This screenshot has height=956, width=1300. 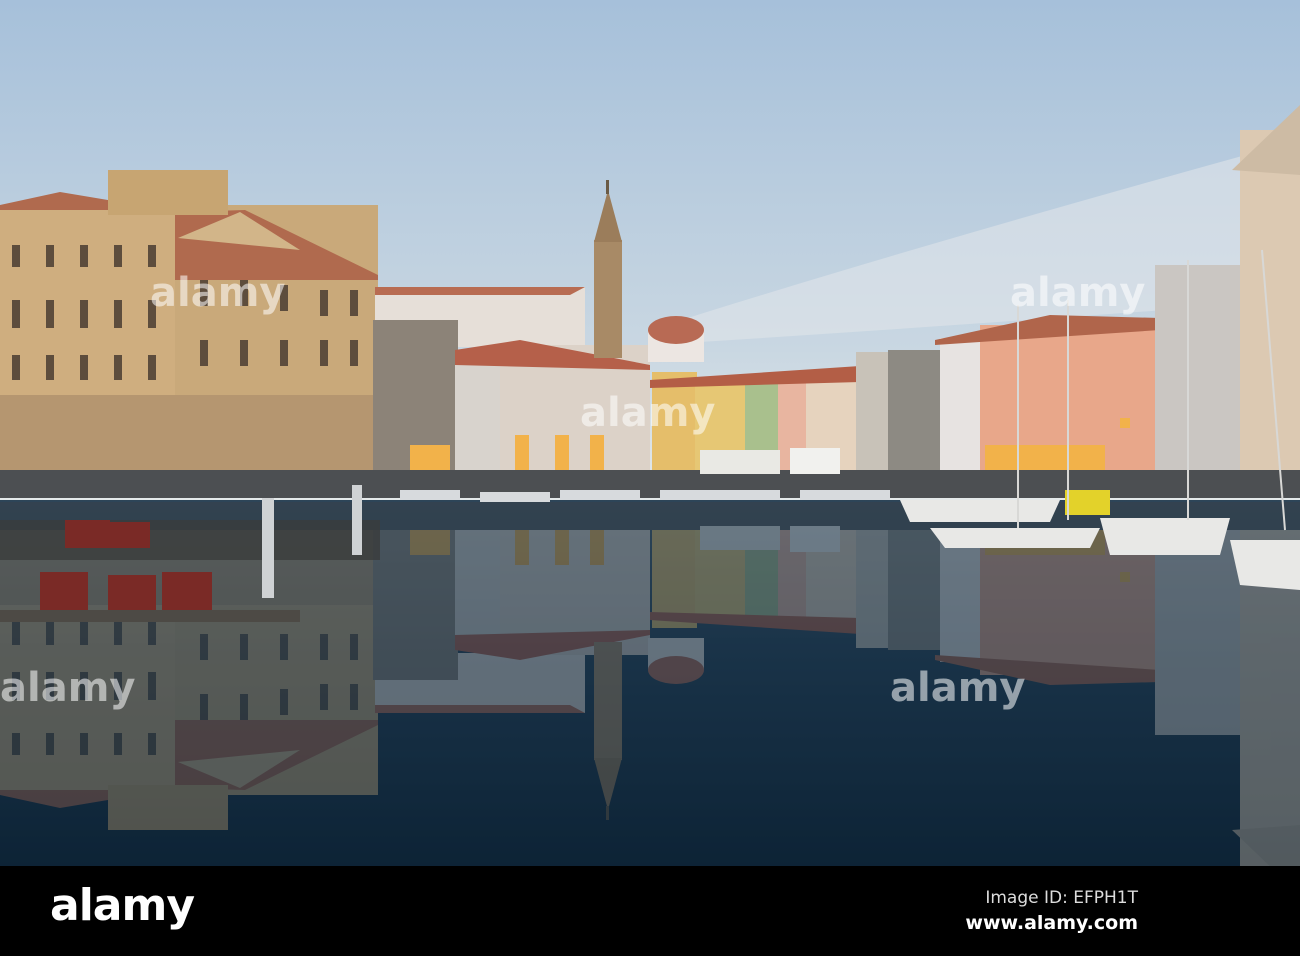 I want to click on image-id: Image ID: EFPH1T, so click(x=1061, y=898).